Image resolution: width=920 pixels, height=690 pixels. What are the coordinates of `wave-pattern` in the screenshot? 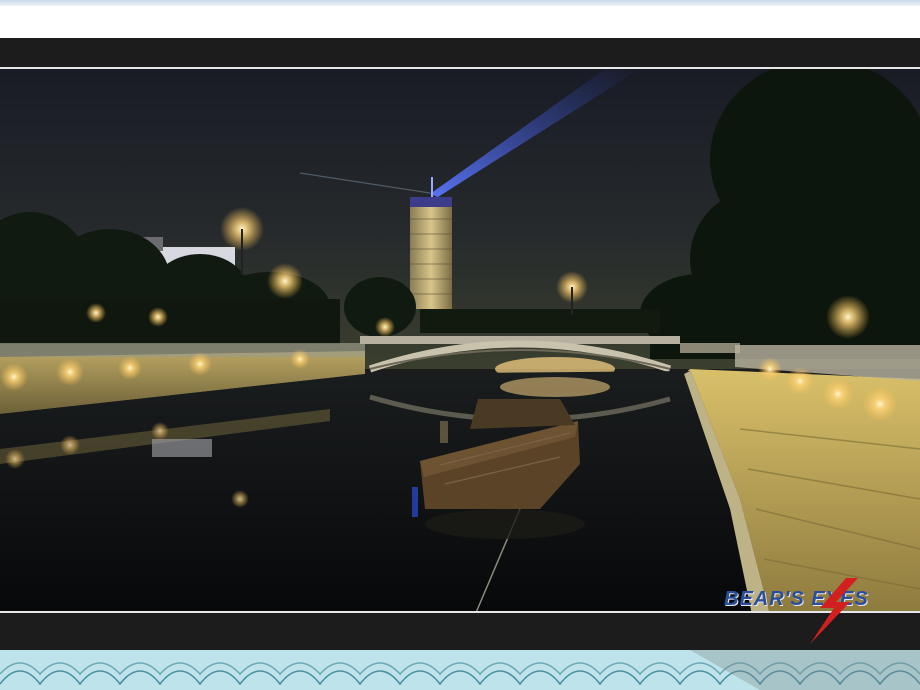 It's located at (460, 670).